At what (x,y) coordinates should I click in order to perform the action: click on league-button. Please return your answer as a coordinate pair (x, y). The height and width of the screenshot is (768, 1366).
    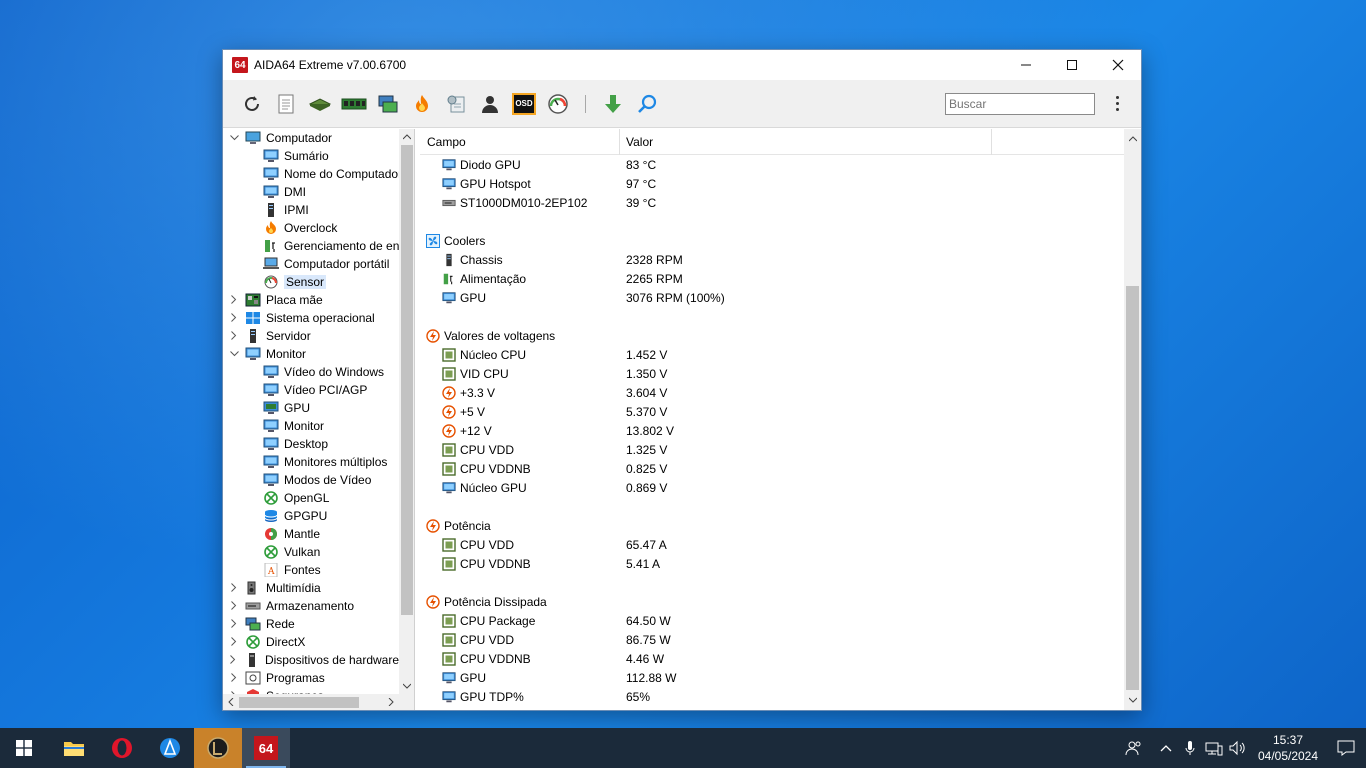
    Looking at the image, I should click on (218, 748).